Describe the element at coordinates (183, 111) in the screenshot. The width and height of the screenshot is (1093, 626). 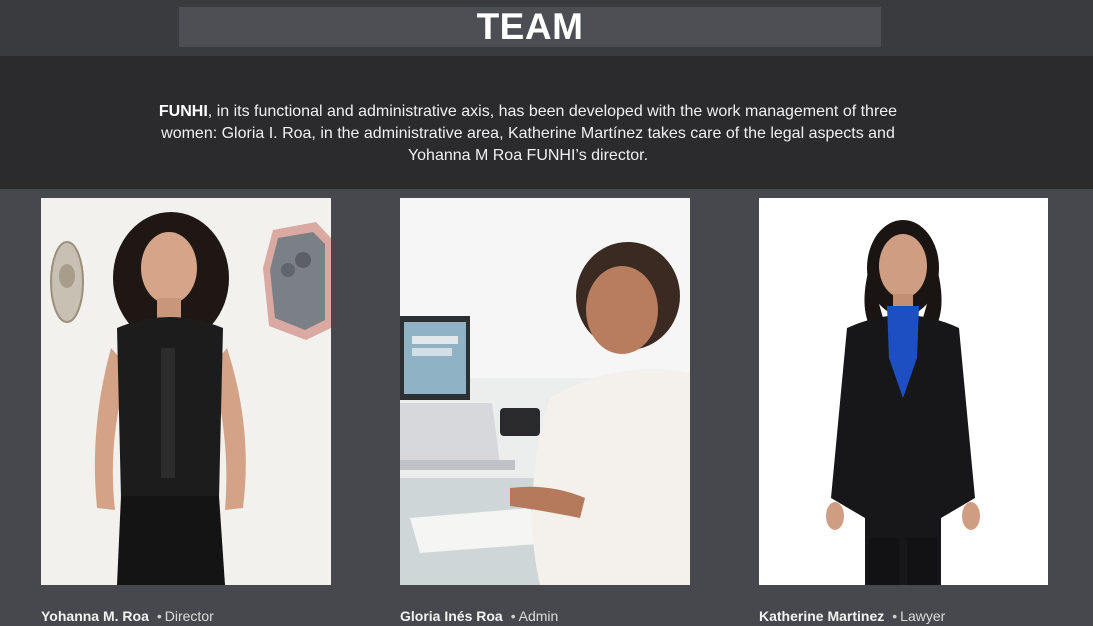
I see `intro-brand: FUNHI` at that location.